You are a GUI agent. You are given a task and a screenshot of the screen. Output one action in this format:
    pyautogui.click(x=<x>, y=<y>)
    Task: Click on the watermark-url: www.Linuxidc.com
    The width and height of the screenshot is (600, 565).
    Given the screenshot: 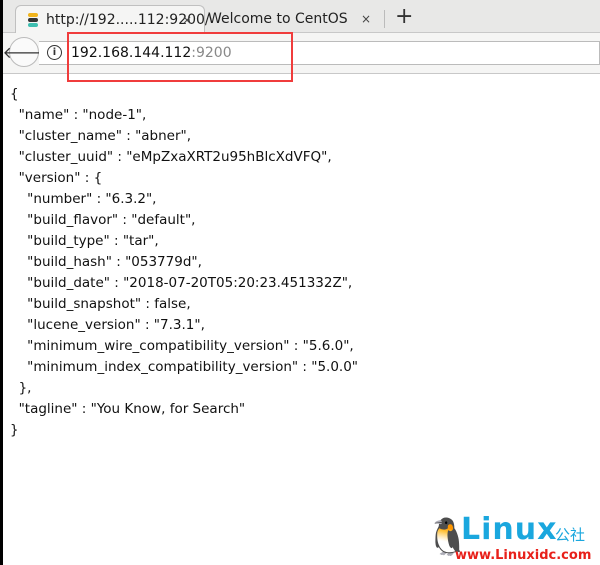 What is the action you would take?
    pyautogui.click(x=523, y=555)
    